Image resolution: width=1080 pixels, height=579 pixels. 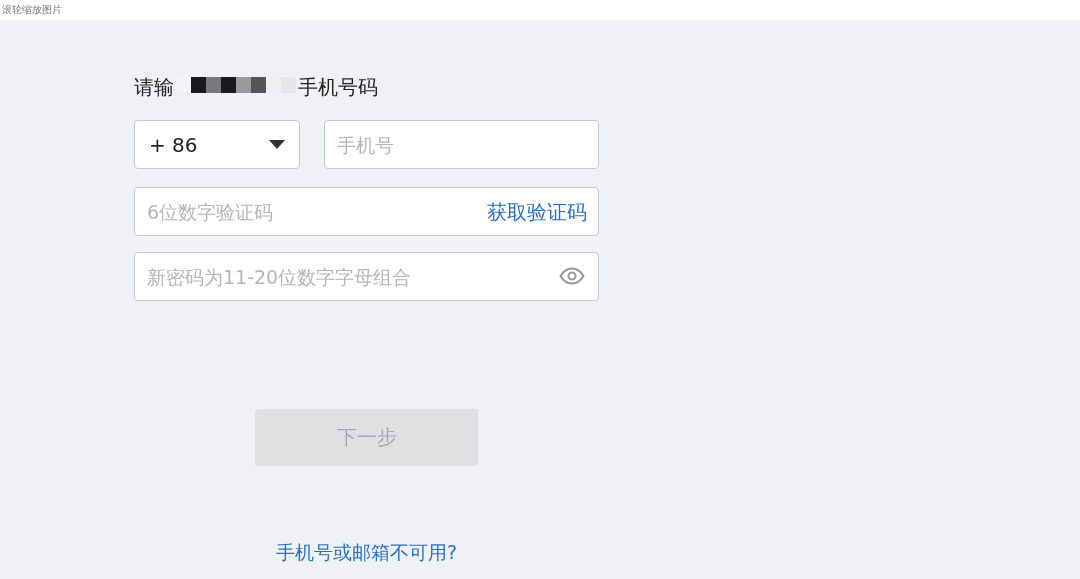 I want to click on page-title: 请输, so click(x=154, y=87).